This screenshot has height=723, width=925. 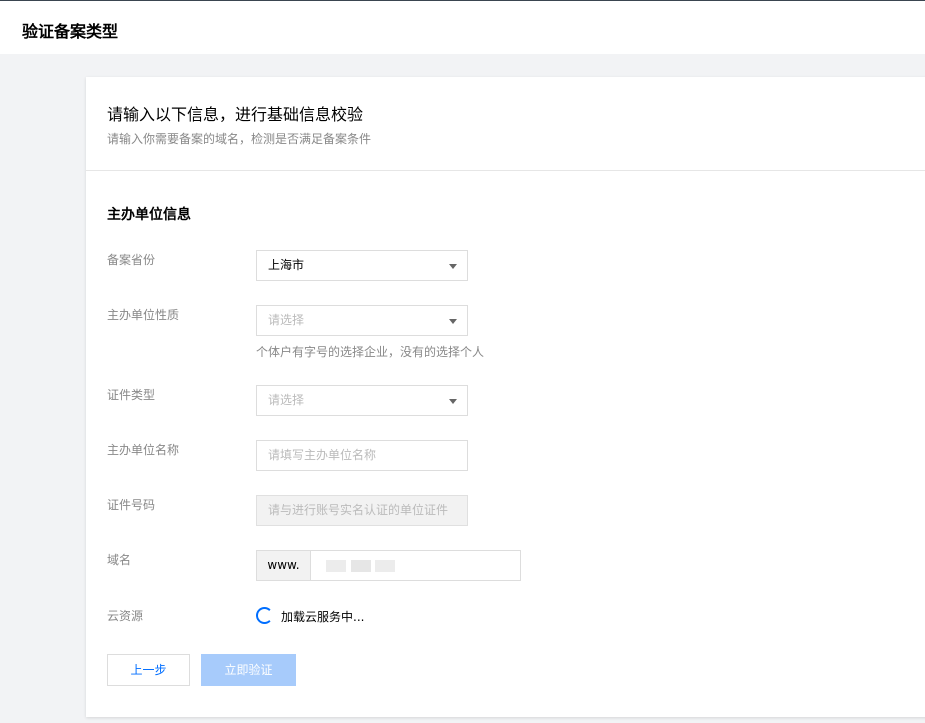 What do you see at coordinates (70, 31) in the screenshot?
I see `page-title: 验证备案类型` at bounding box center [70, 31].